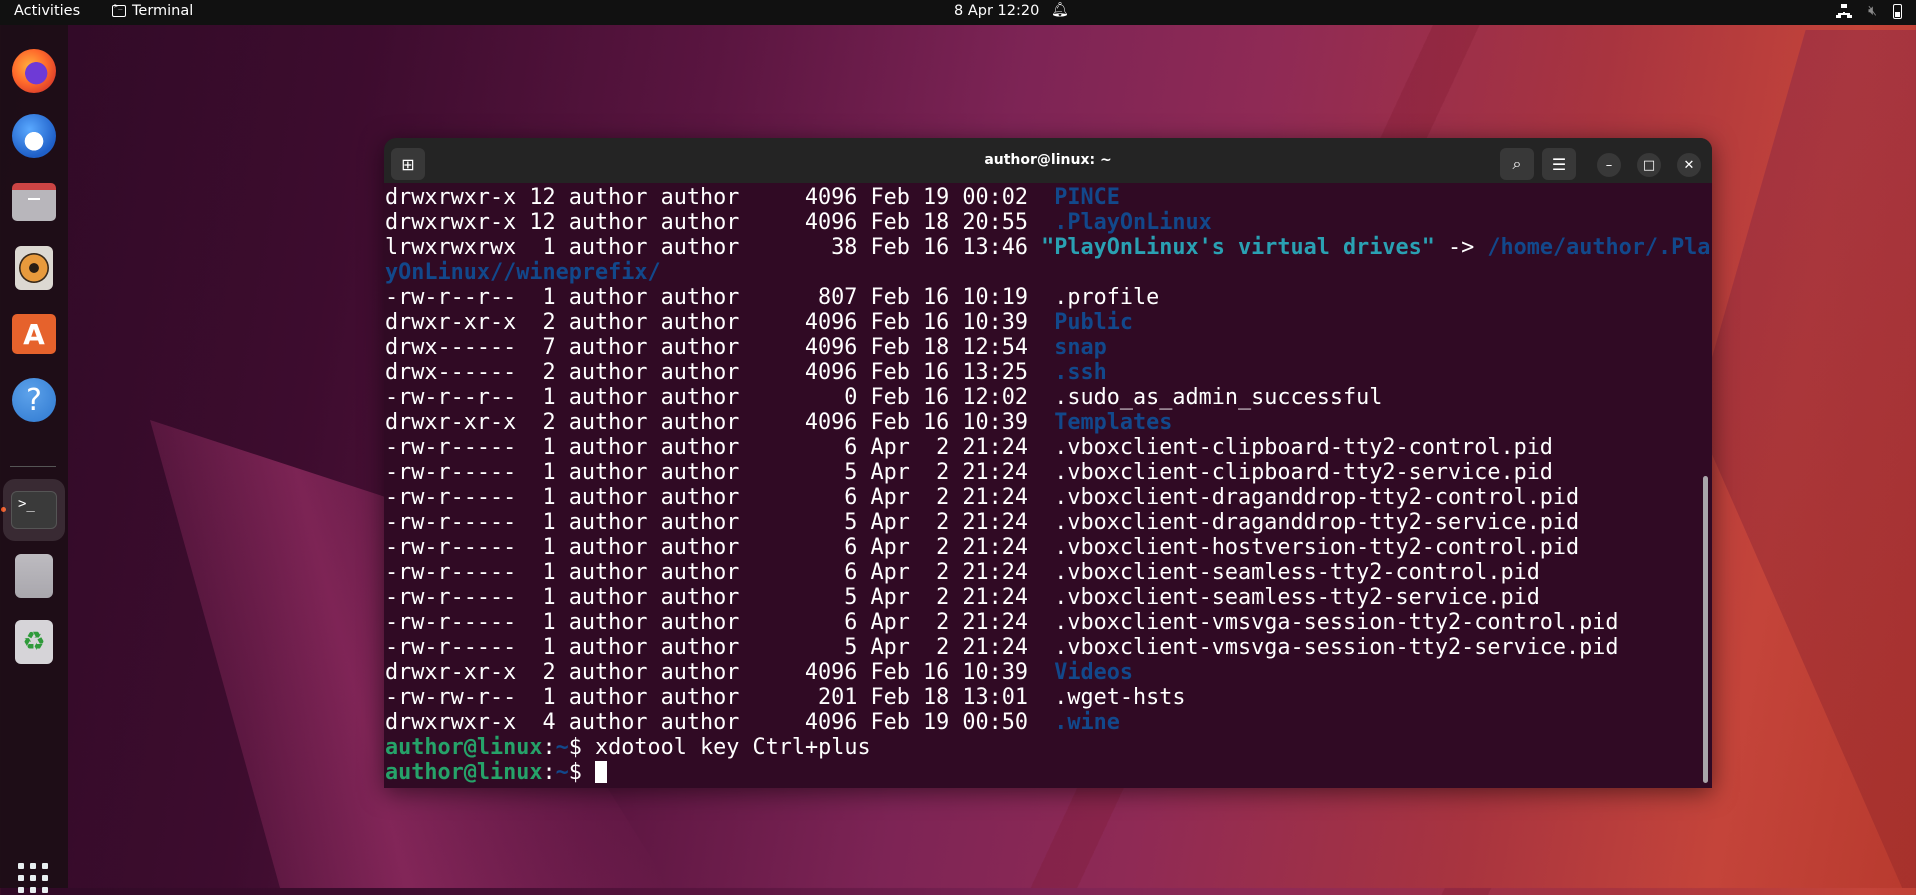 The height and width of the screenshot is (895, 1916). Describe the element at coordinates (1047, 272) in the screenshot. I see `terminal-line: yOnLinux//wineprefix/` at that location.